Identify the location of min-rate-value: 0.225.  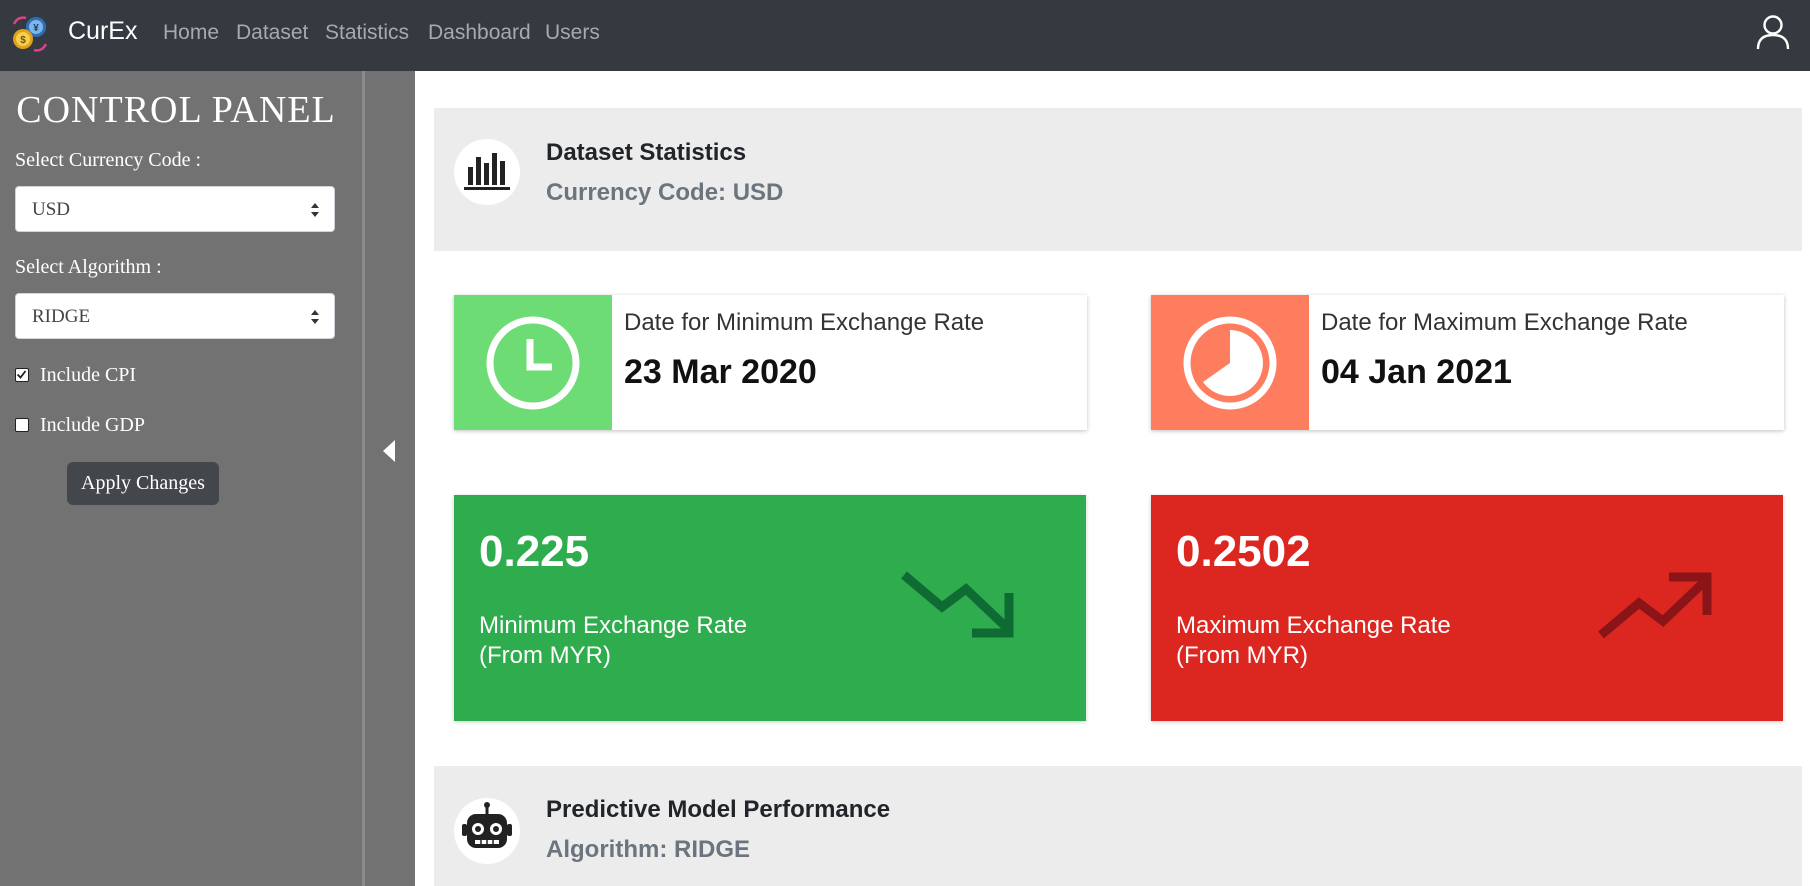
(534, 551).